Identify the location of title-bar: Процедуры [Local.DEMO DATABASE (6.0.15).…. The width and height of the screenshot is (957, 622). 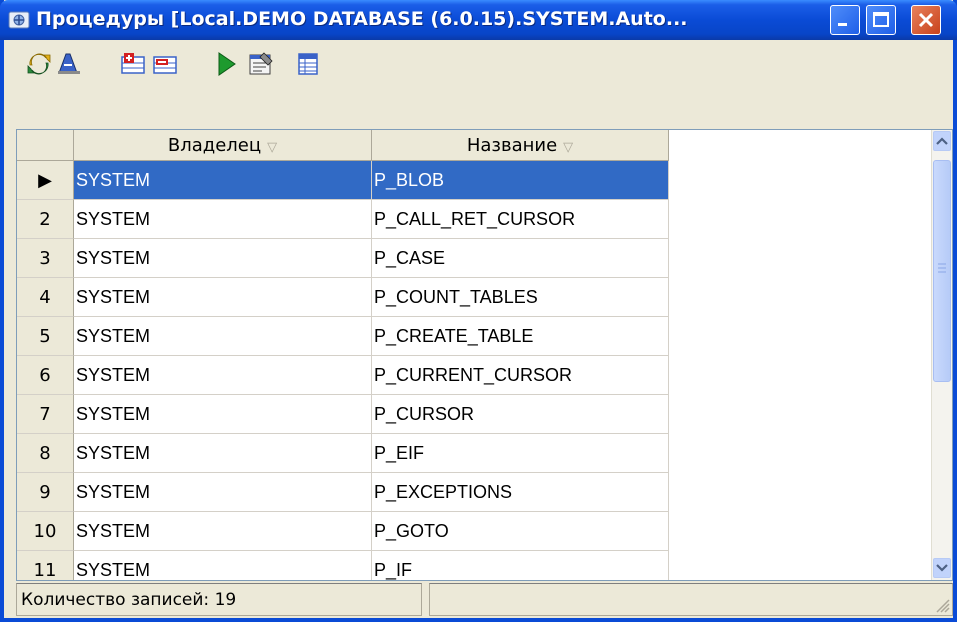
(478, 20).